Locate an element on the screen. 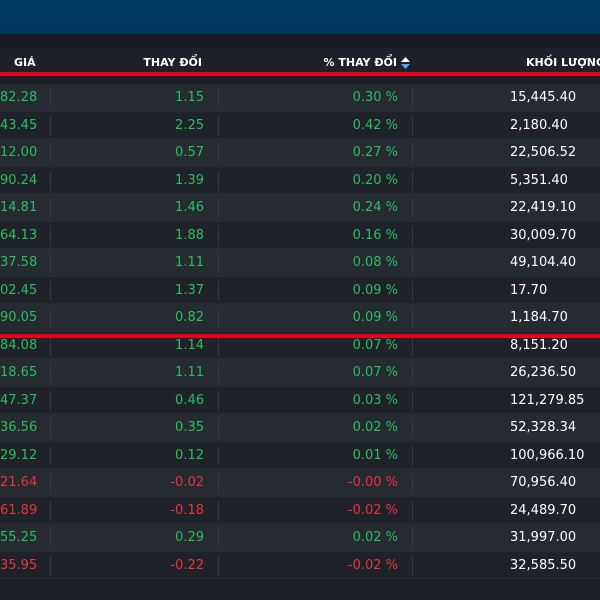  header-change: THAY ĐỔI is located at coordinates (172, 62).